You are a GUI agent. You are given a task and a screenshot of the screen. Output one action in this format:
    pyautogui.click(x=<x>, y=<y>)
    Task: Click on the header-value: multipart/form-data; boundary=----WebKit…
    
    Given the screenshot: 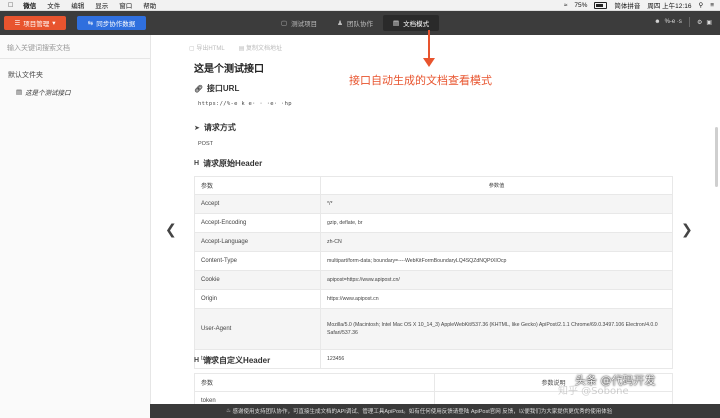 What is the action you would take?
    pyautogui.click(x=496, y=261)
    